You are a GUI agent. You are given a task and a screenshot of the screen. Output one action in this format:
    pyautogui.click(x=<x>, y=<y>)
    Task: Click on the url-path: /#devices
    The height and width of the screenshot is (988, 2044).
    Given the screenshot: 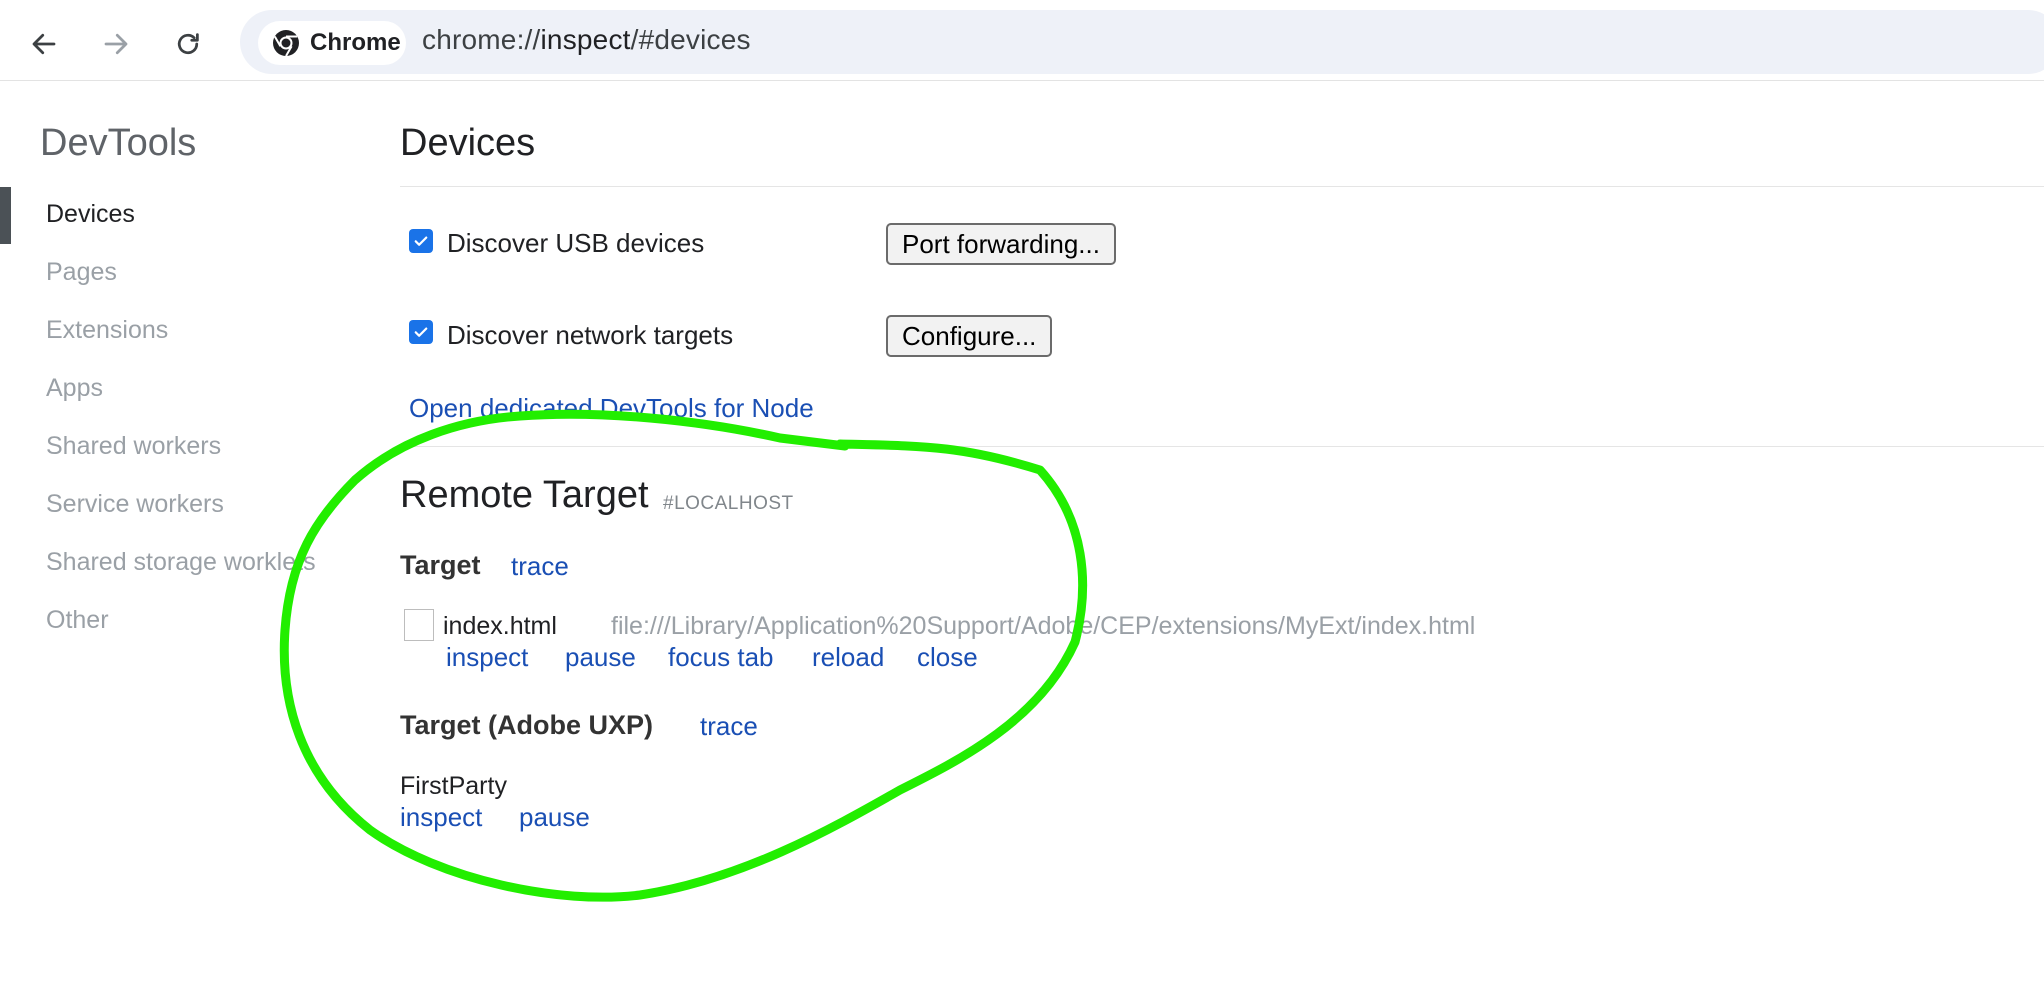 What is the action you would take?
    pyautogui.click(x=690, y=39)
    